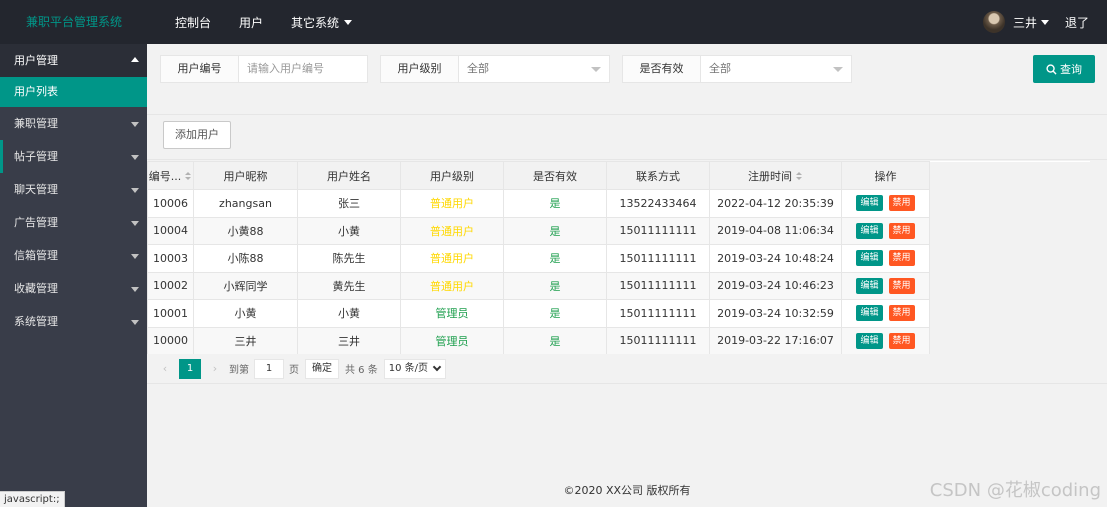  What do you see at coordinates (322, 368) in the screenshot?
I see `goto-confirm-button: 确定` at bounding box center [322, 368].